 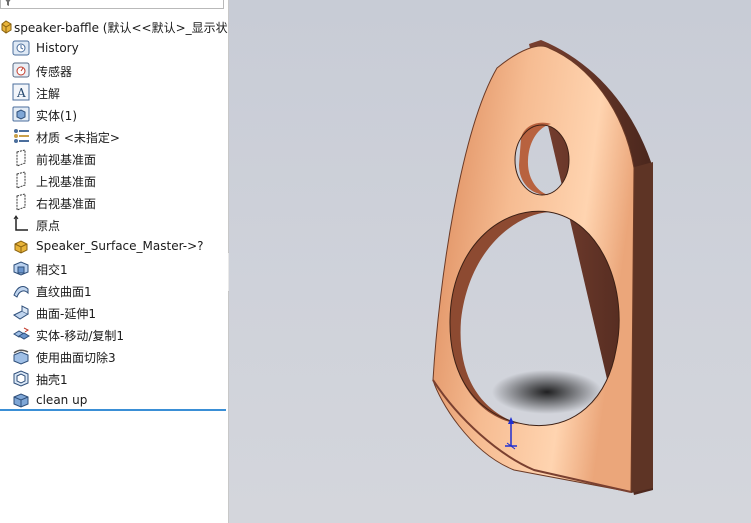 What do you see at coordinates (114, 312) in the screenshot?
I see `tree-item: 曲面-延伸1` at bounding box center [114, 312].